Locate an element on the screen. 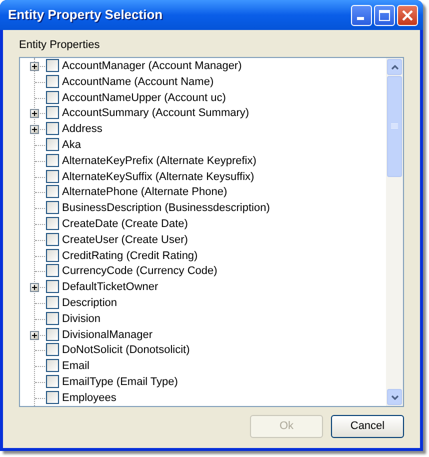 The height and width of the screenshot is (457, 429). close-button is located at coordinates (407, 15).